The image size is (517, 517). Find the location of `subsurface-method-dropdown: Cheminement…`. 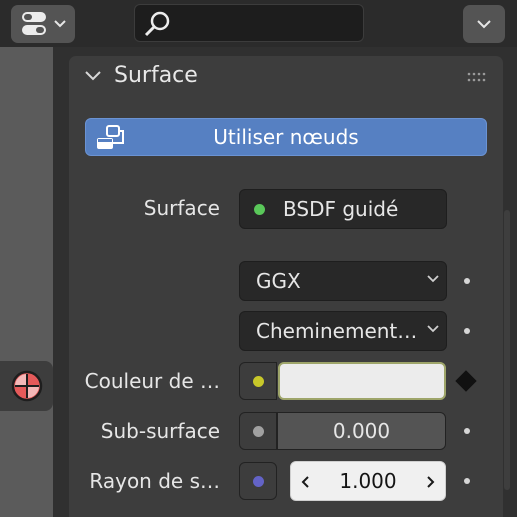

subsurface-method-dropdown: Cheminement… is located at coordinates (343, 331).